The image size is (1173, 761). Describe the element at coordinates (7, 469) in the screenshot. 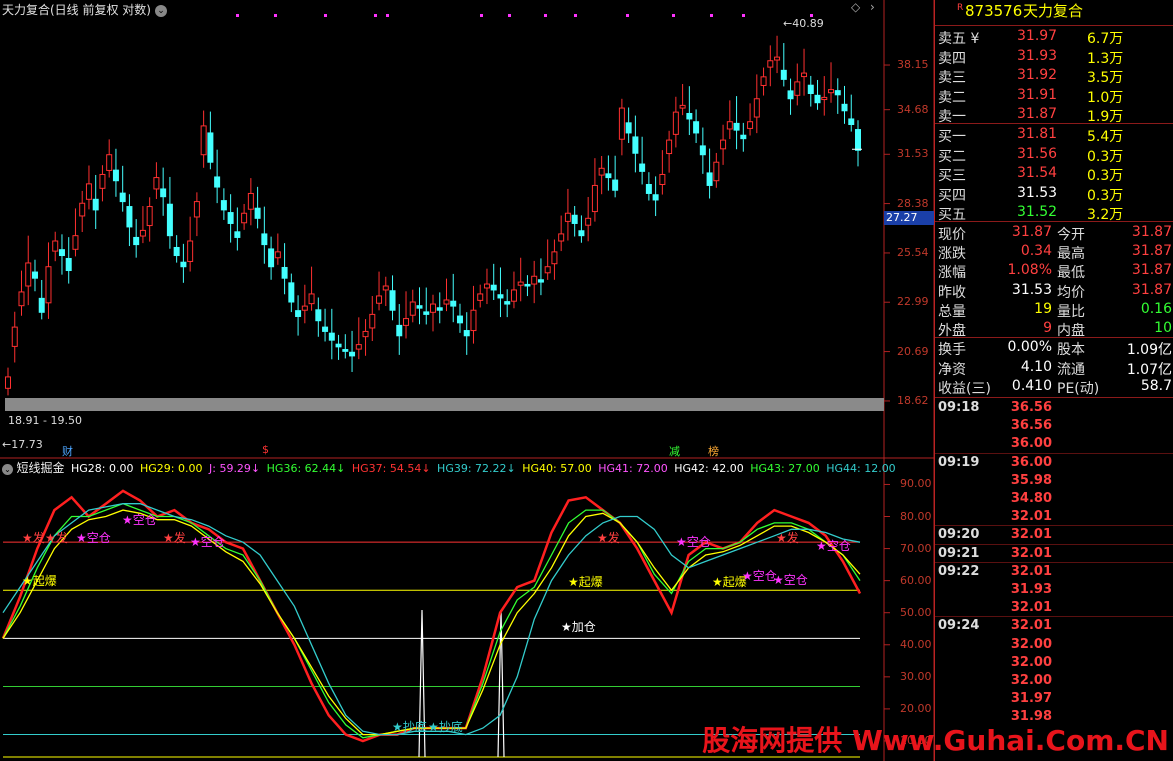

I see `gear-icon: ⌄` at that location.